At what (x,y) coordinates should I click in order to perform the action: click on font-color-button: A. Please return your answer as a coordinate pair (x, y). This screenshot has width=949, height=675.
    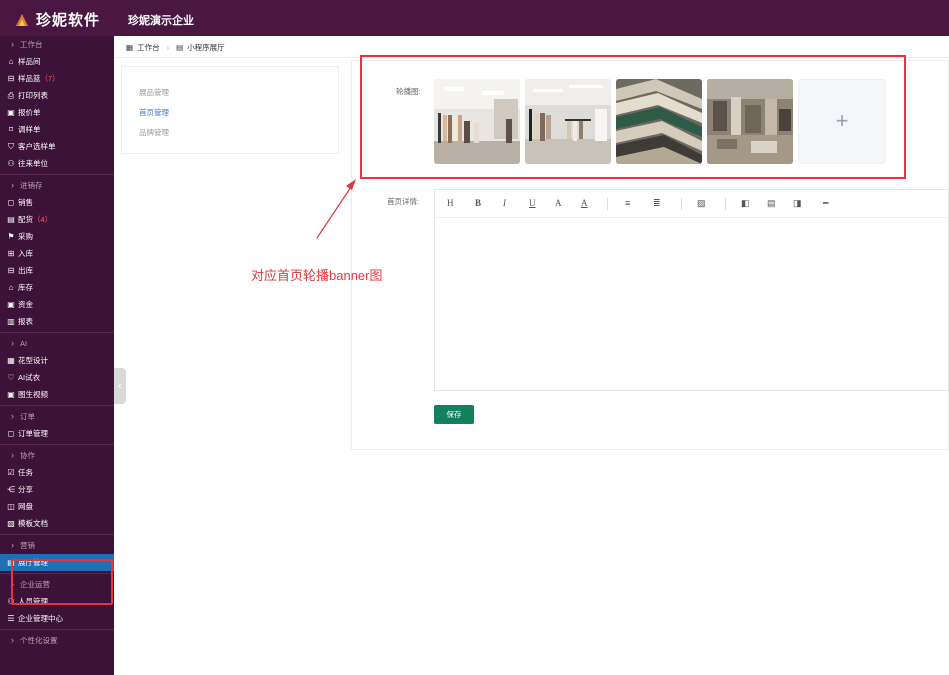
    Looking at the image, I should click on (558, 203).